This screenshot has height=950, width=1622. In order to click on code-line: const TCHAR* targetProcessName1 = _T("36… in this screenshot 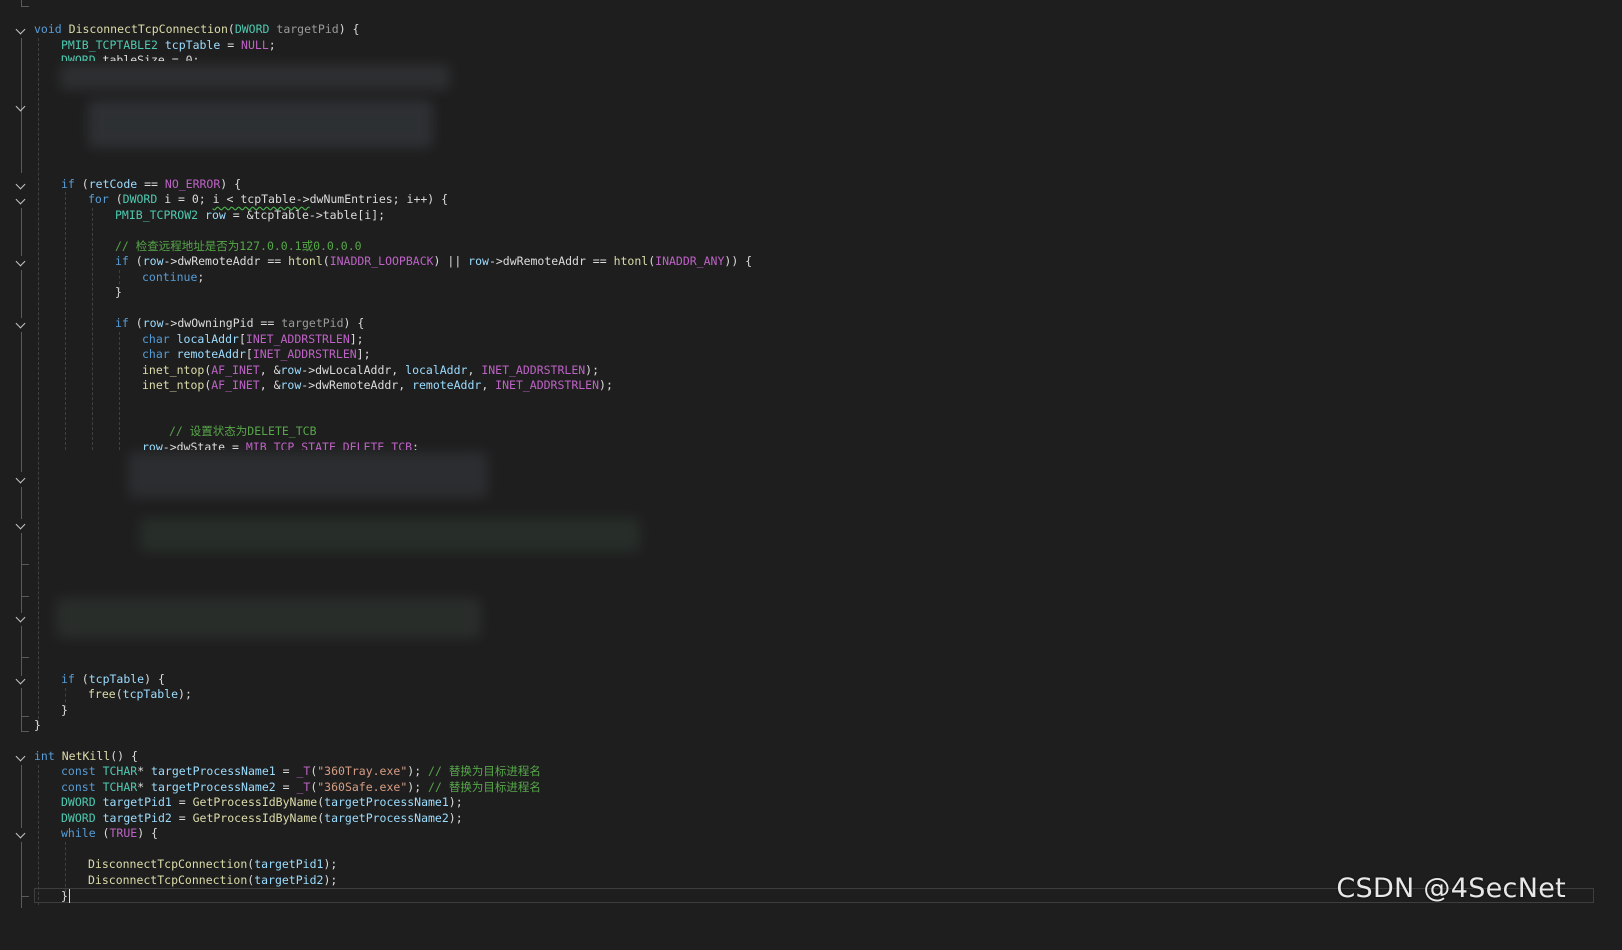, I will do `click(301, 771)`.